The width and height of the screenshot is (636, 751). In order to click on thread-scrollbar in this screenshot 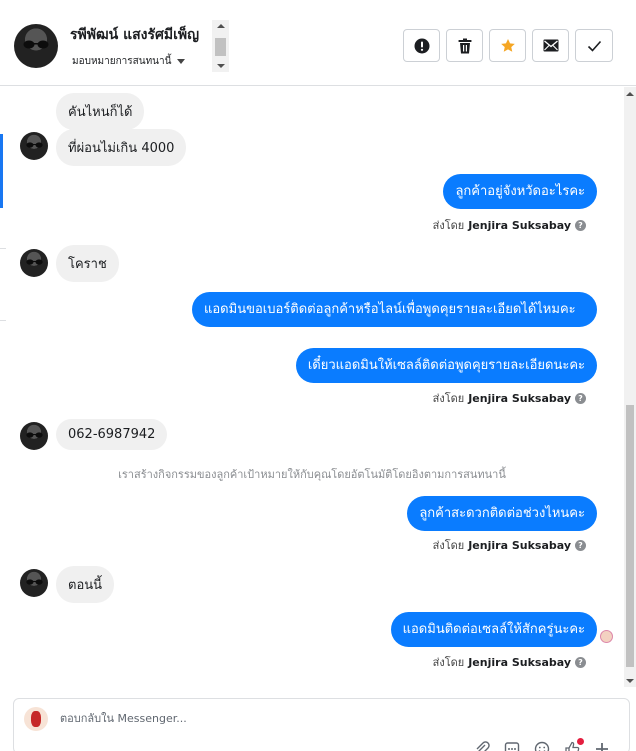, I will do `click(630, 387)`.